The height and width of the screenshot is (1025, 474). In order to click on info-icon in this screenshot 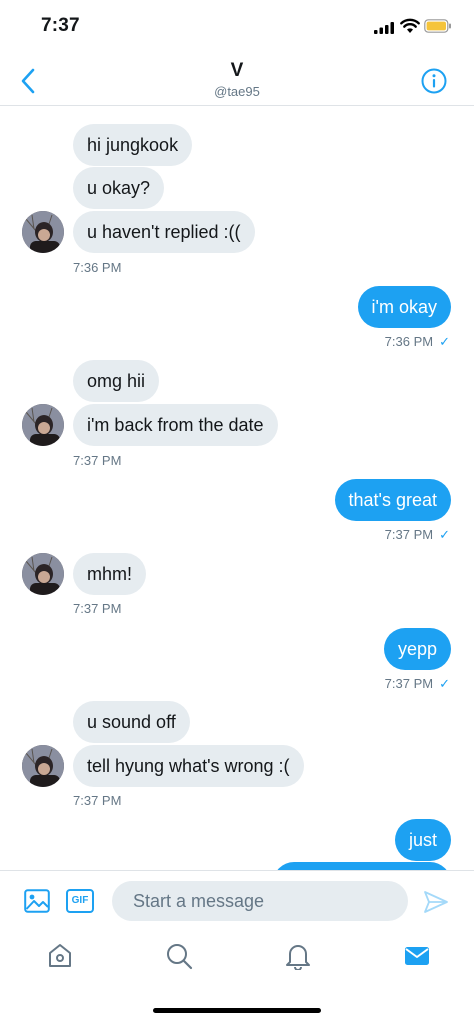, I will do `click(434, 81)`.